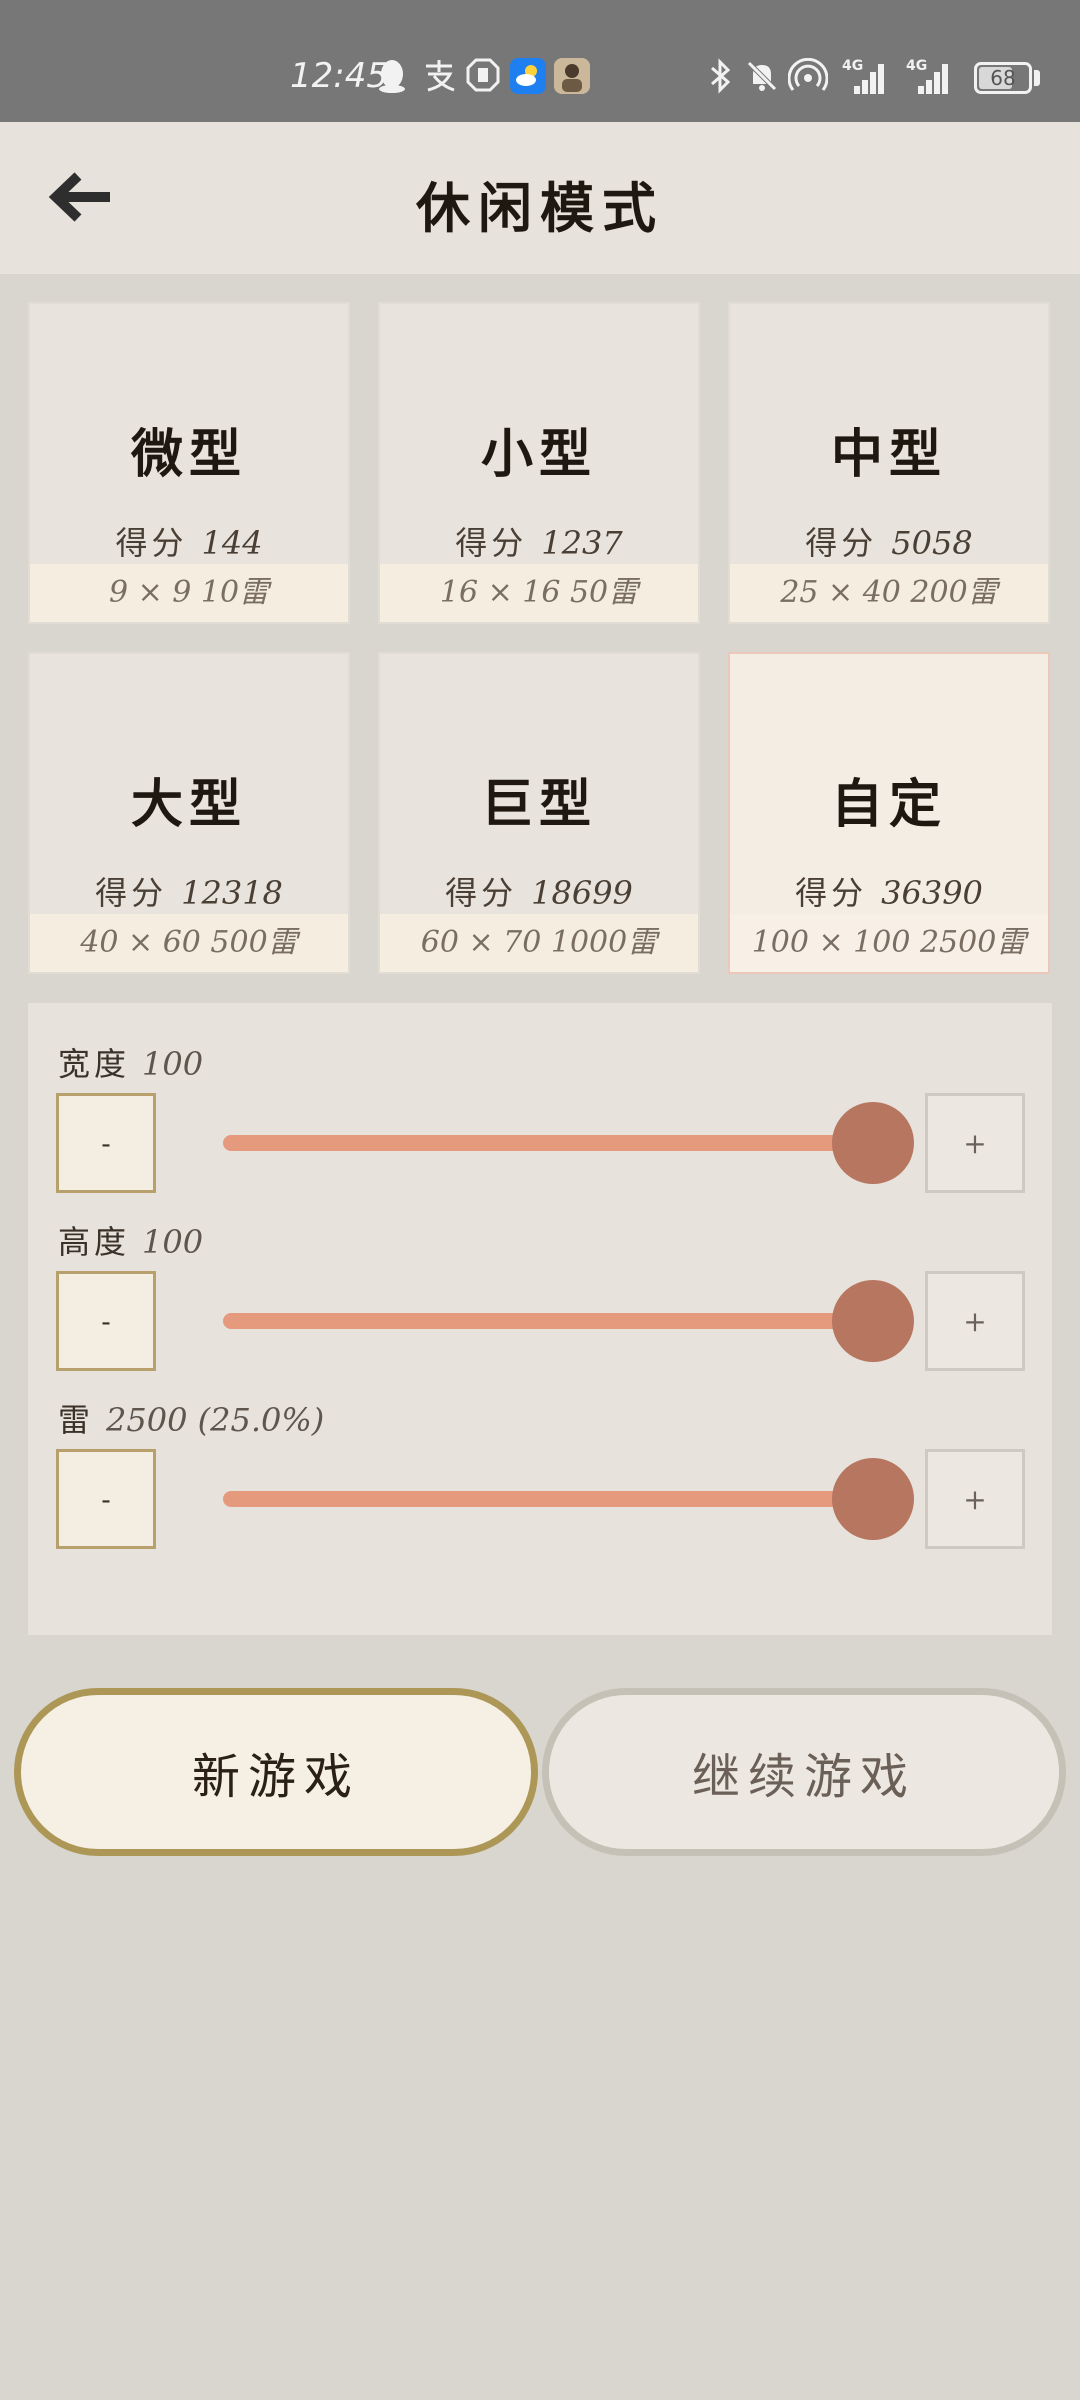 This screenshot has width=1080, height=2400. What do you see at coordinates (106, 1321) in the screenshot?
I see `height-decrease-button: -` at bounding box center [106, 1321].